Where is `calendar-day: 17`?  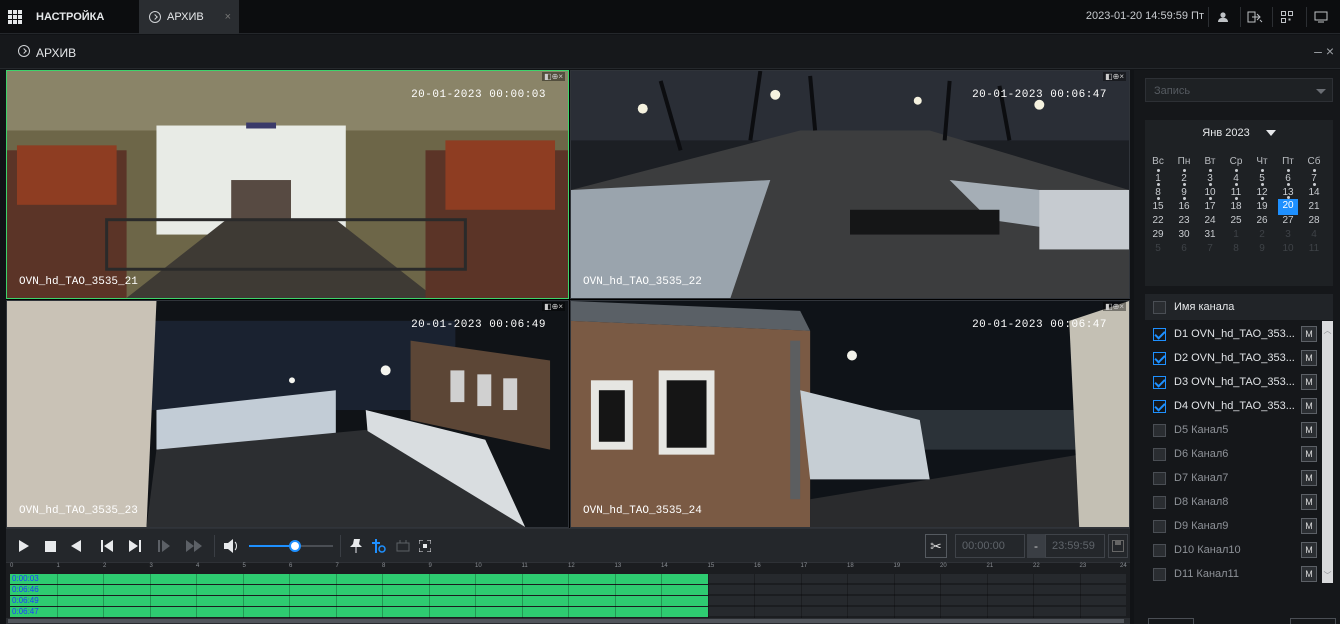 calendar-day: 17 is located at coordinates (1210, 205).